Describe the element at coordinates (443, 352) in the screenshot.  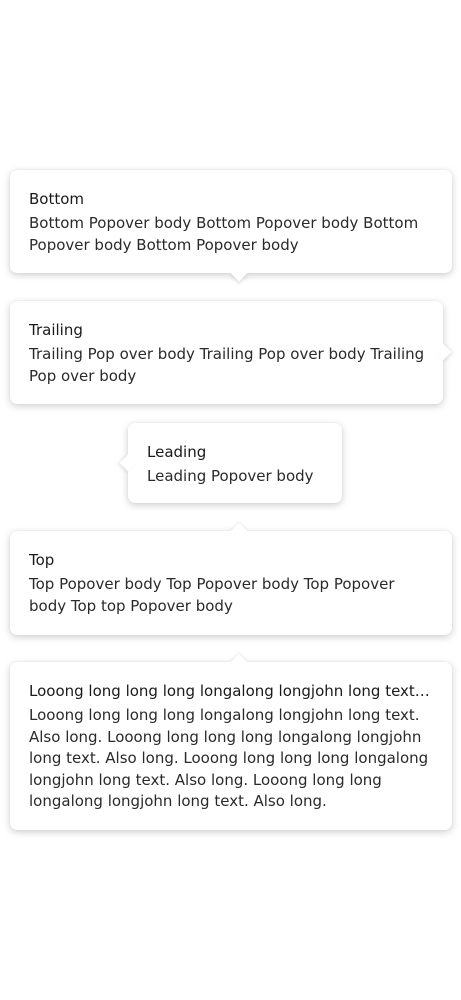
I see `popover-arrow-trailing` at that location.